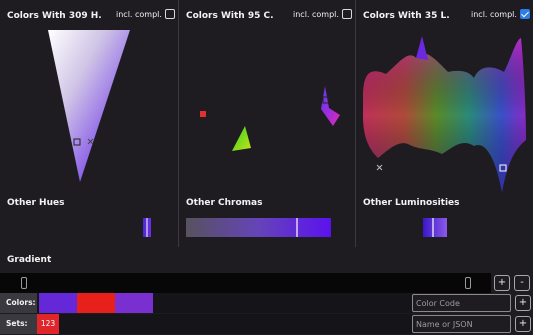 This screenshot has height=335, width=533. I want to click on chroma-green-shape, so click(241, 138).